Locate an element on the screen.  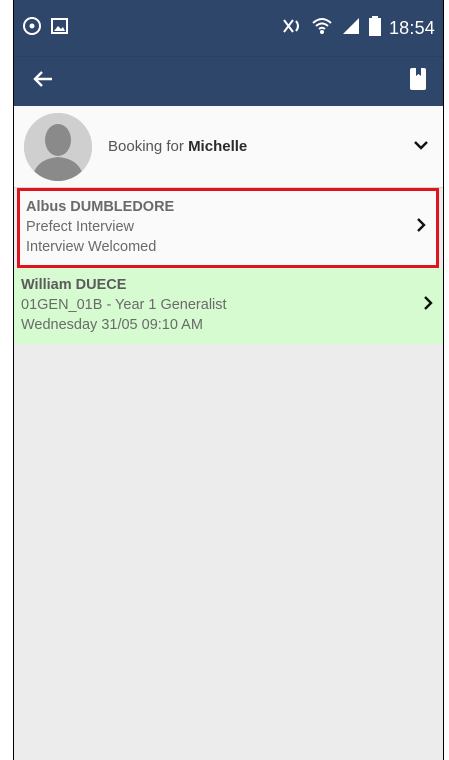
list-item-line1: 01GEN_01B - Year 1 Generalist is located at coordinates (124, 305).